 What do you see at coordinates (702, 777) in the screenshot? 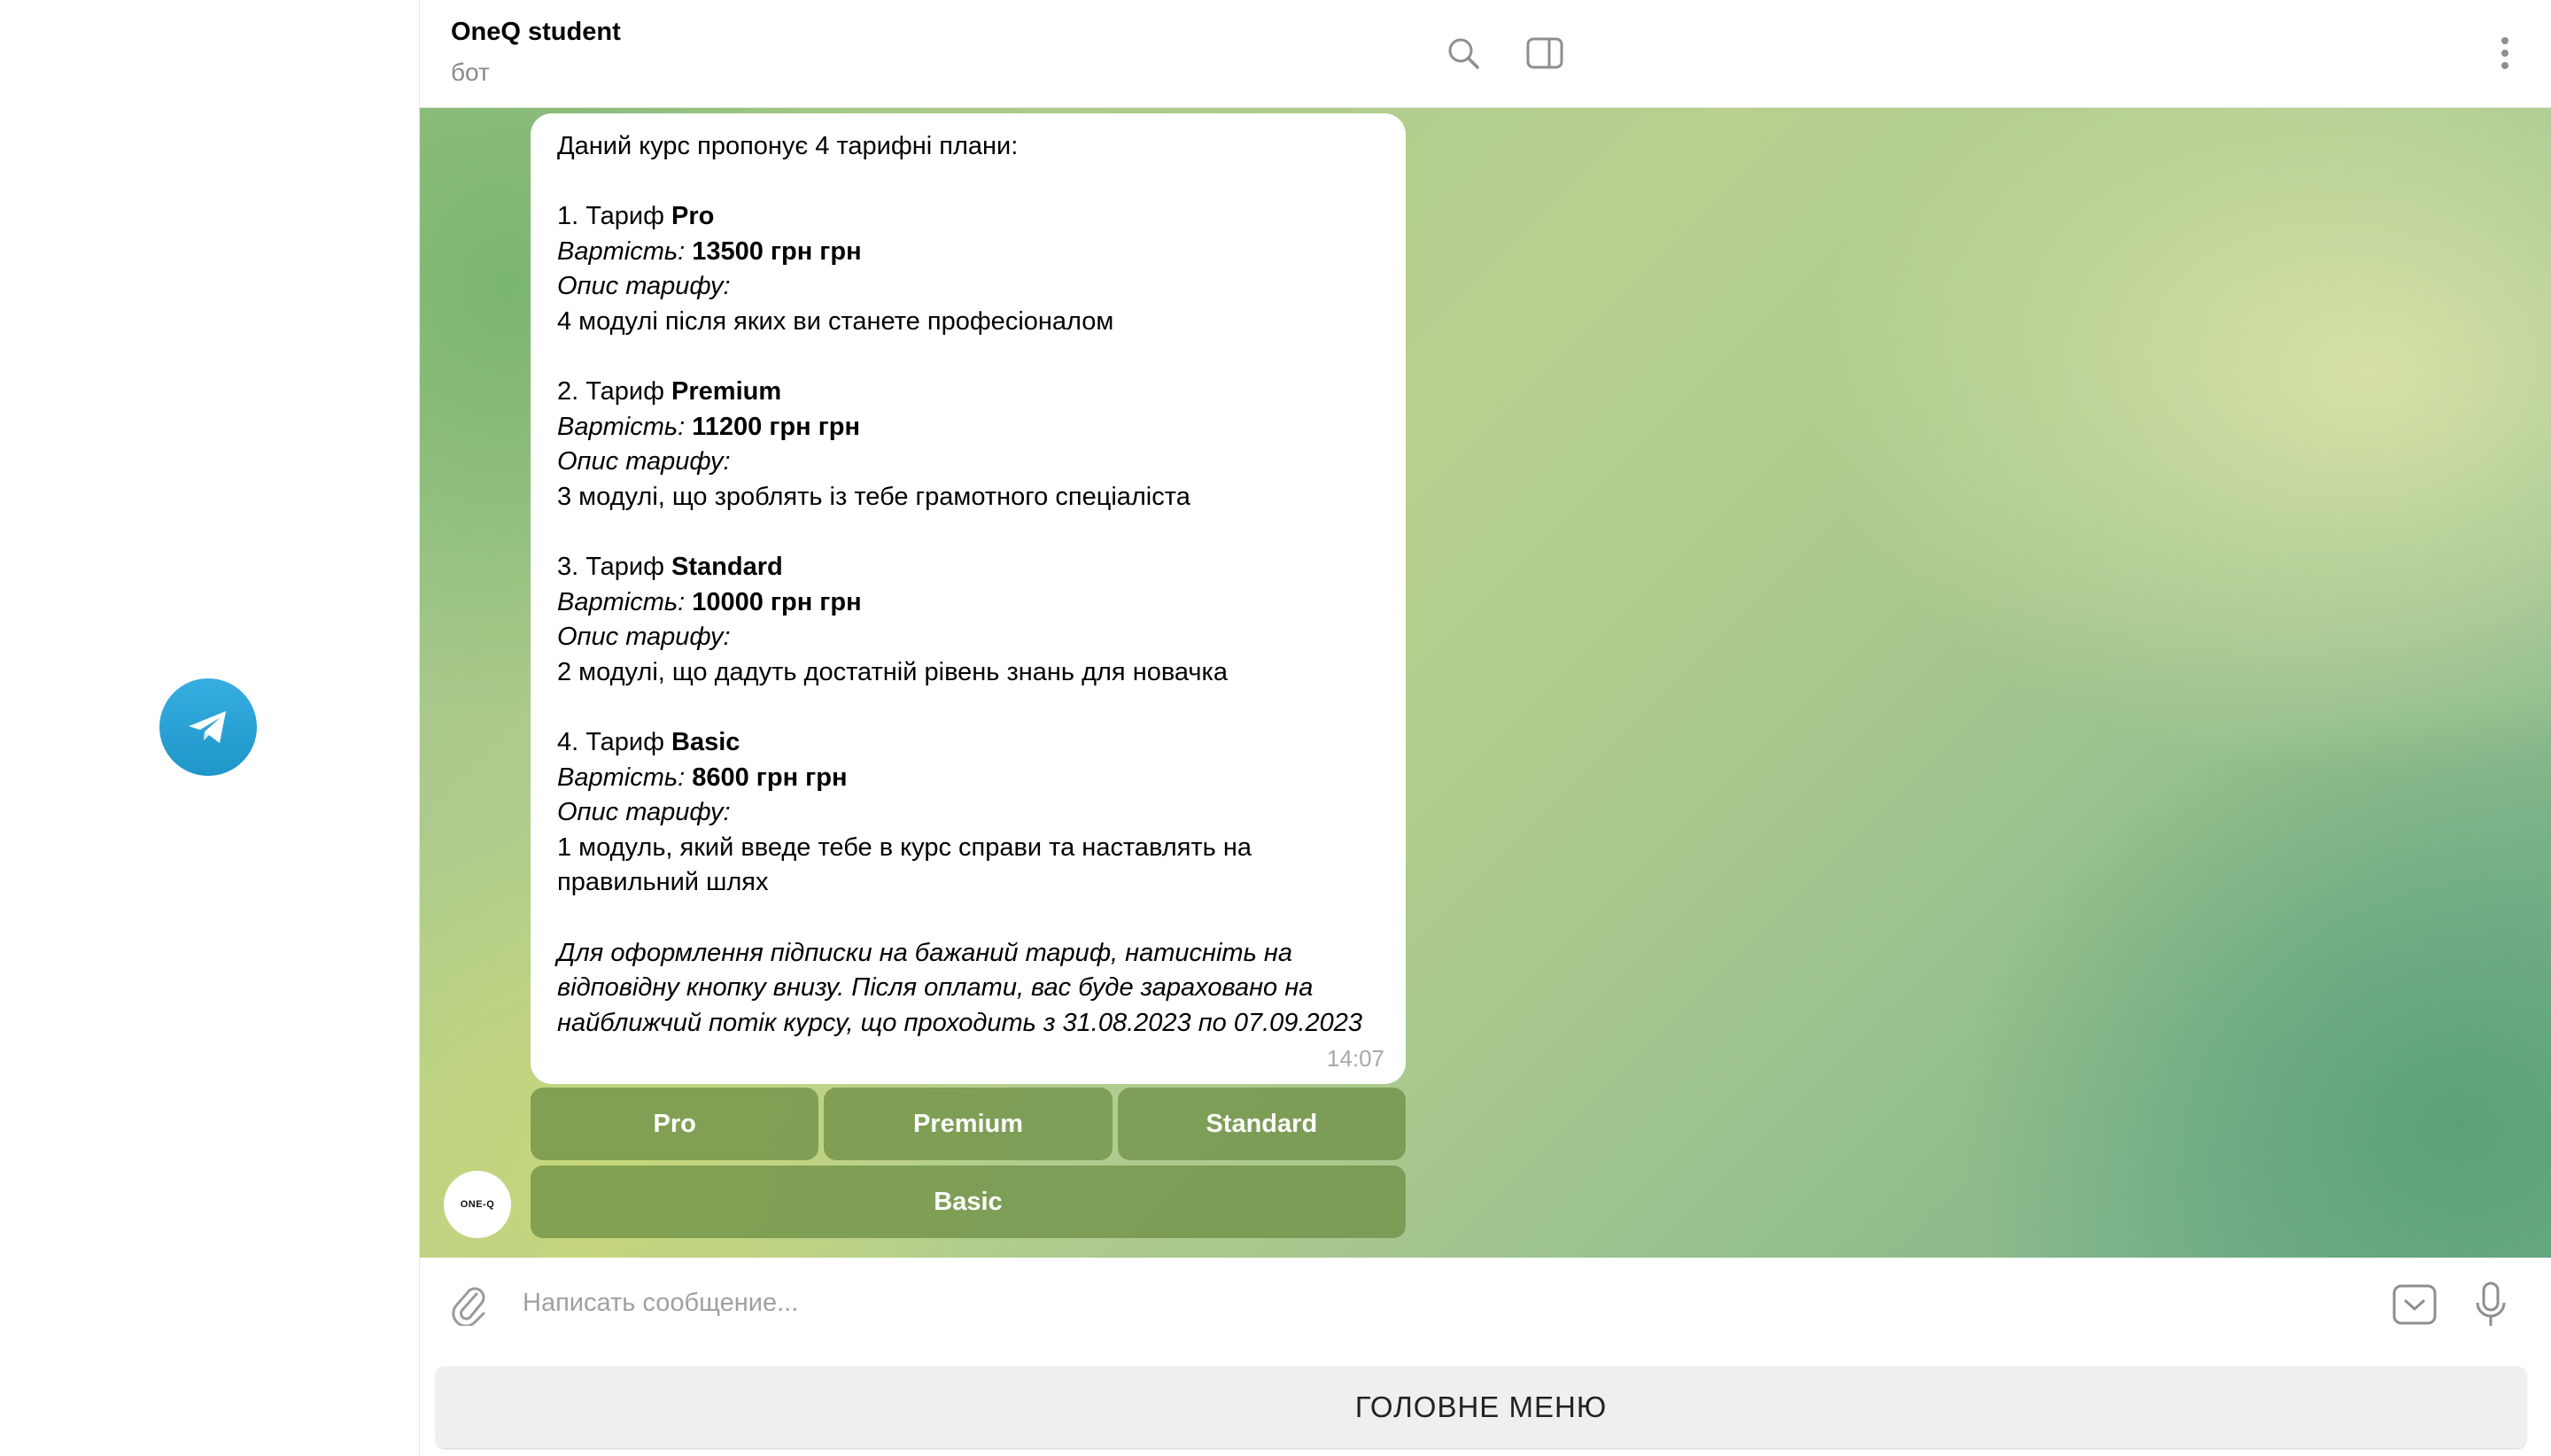
I see `plan-cost: Вартість: 8600 грн грн` at bounding box center [702, 777].